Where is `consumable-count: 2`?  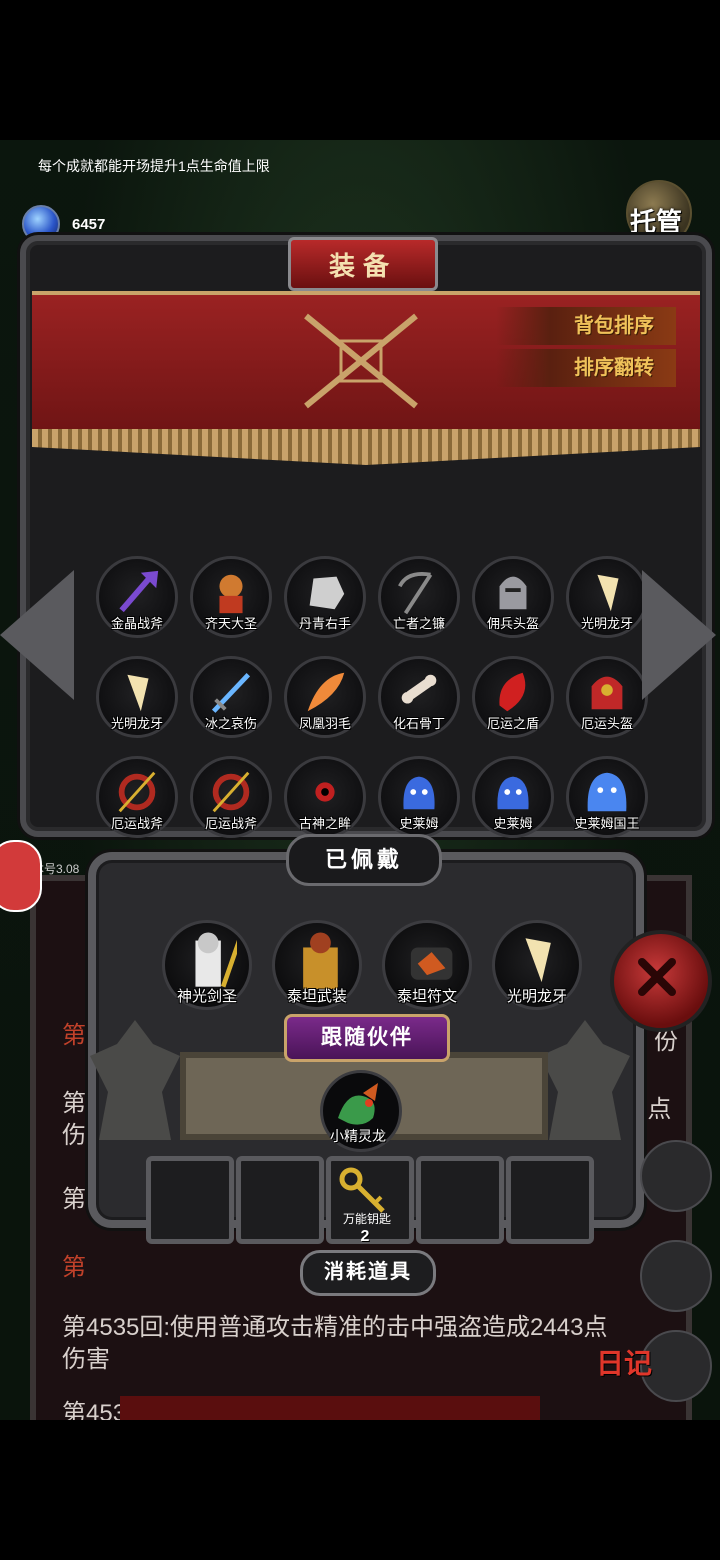
consumable-count: 2 is located at coordinates (365, 1236).